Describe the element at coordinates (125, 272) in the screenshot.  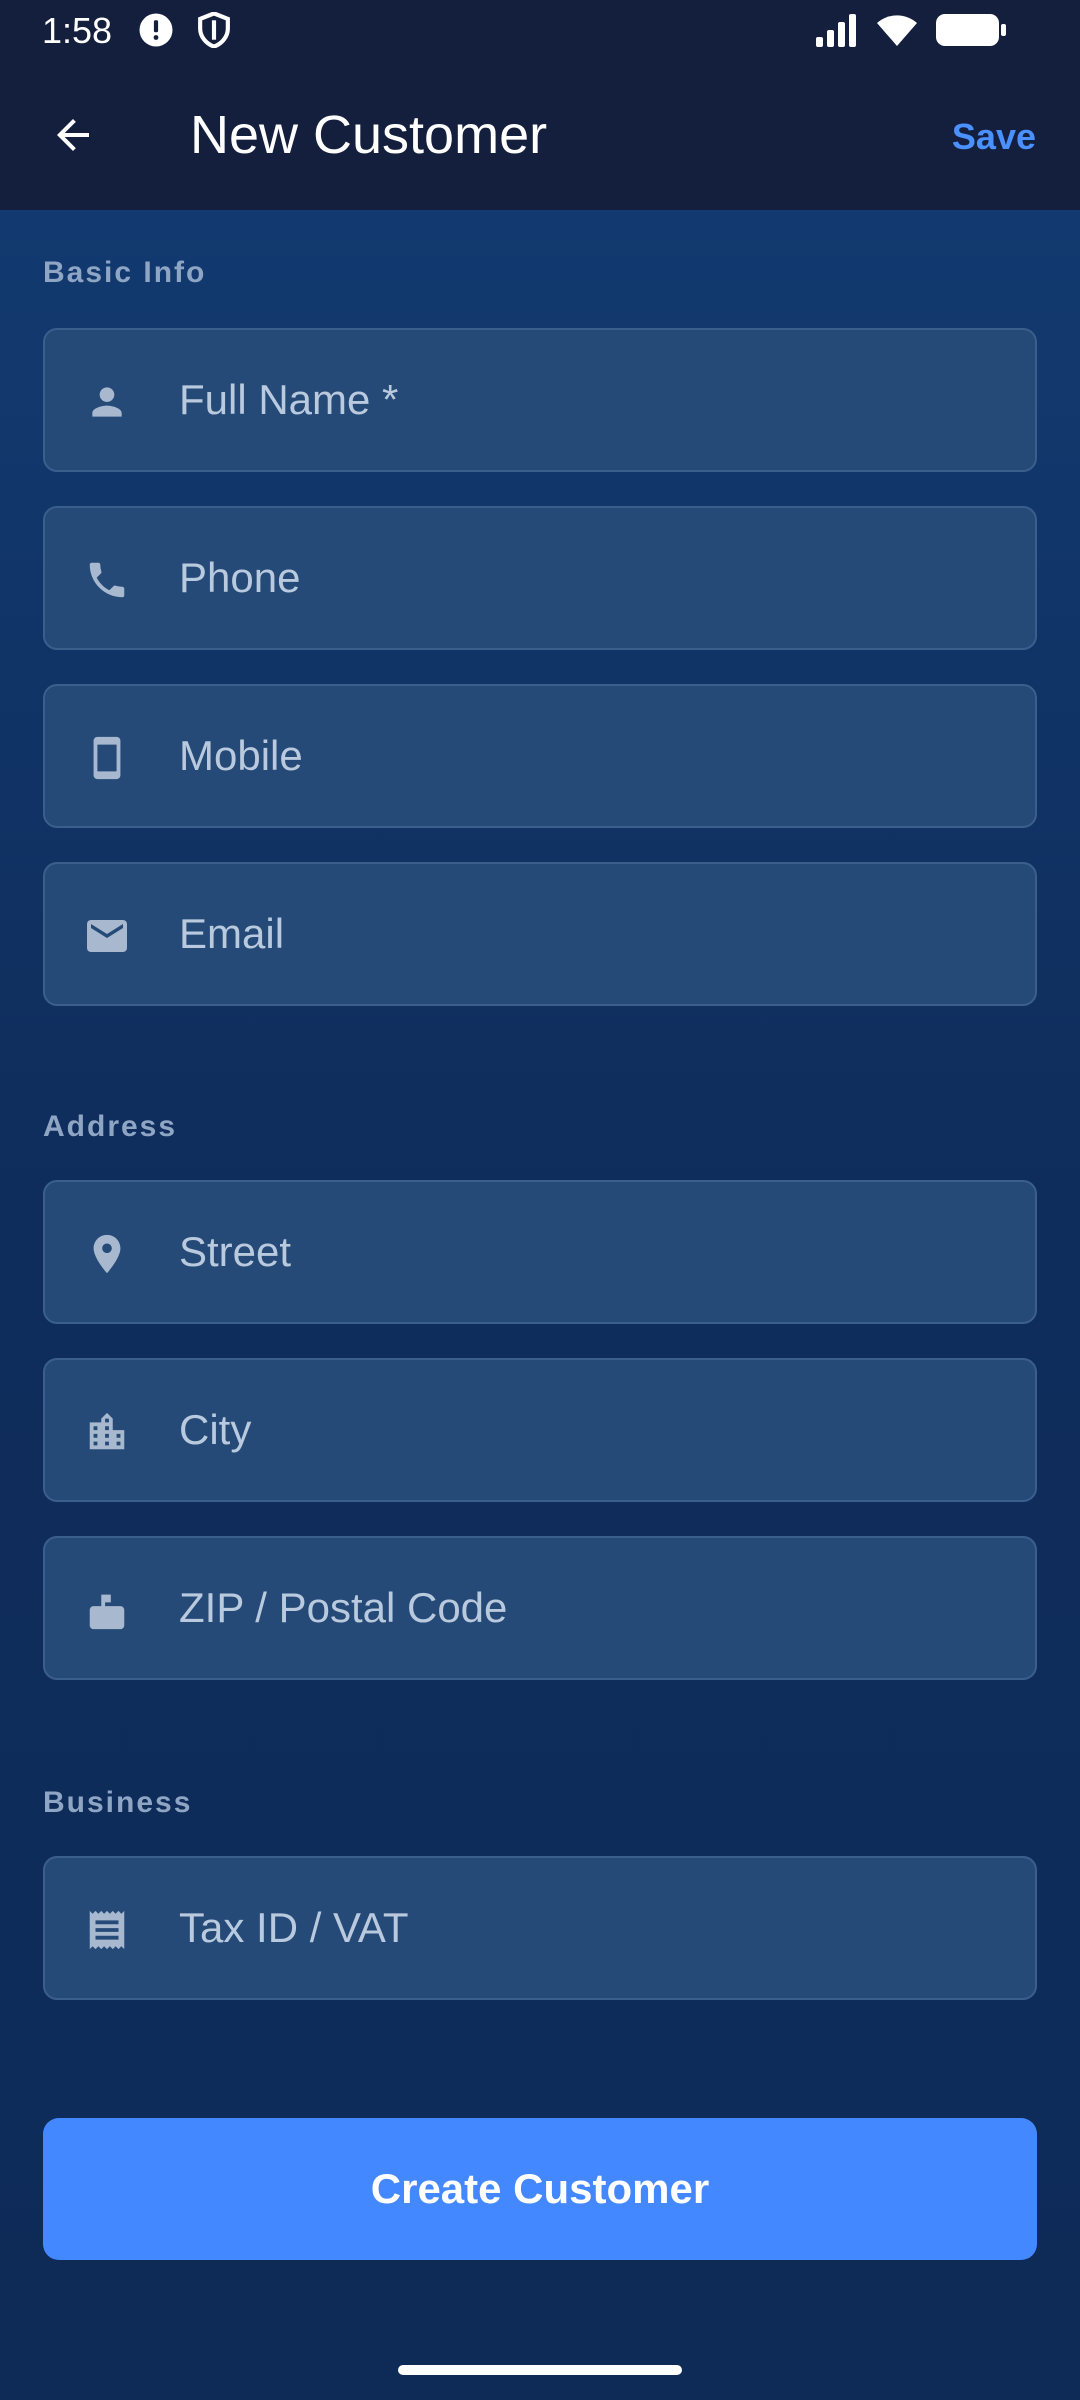
I see `section-label-basic-info: Basic Info` at that location.